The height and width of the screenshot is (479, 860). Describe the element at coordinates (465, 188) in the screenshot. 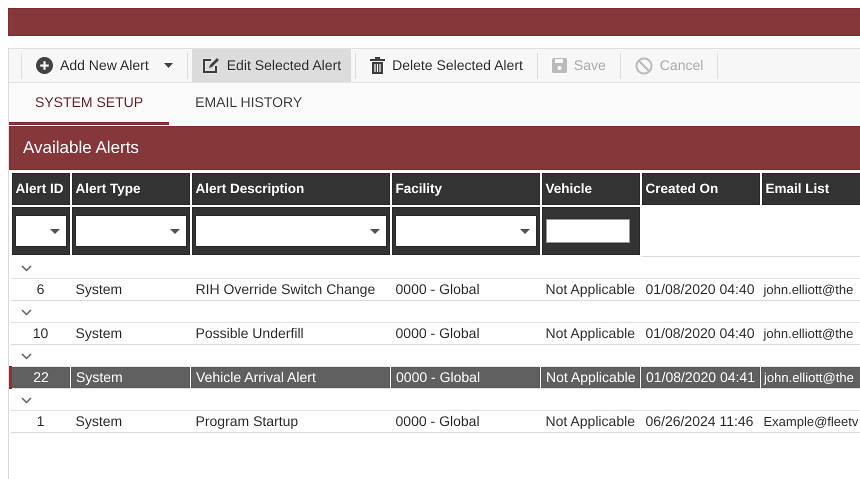

I see `column-header: Facility` at that location.